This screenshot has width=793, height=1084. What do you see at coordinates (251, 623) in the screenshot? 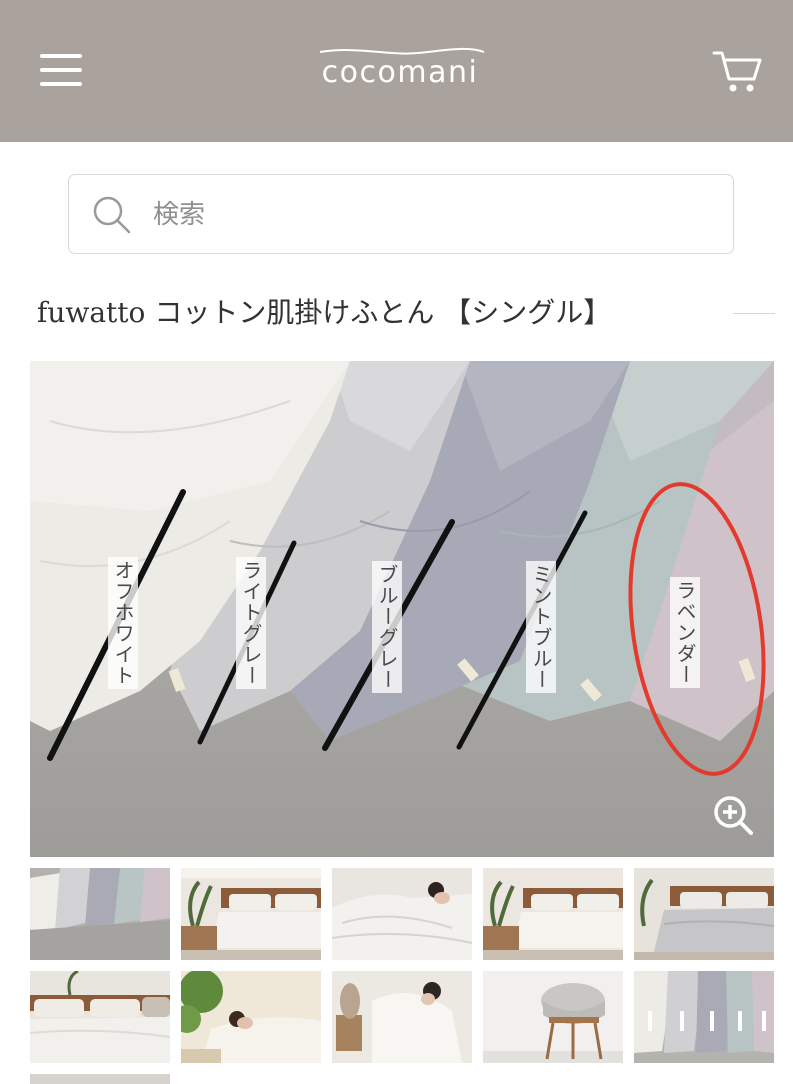
I see `color-label: ライトグレー` at bounding box center [251, 623].